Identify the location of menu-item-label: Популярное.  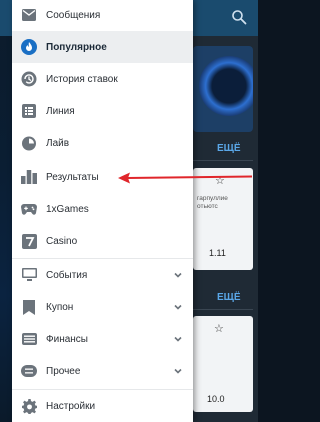
(76, 47).